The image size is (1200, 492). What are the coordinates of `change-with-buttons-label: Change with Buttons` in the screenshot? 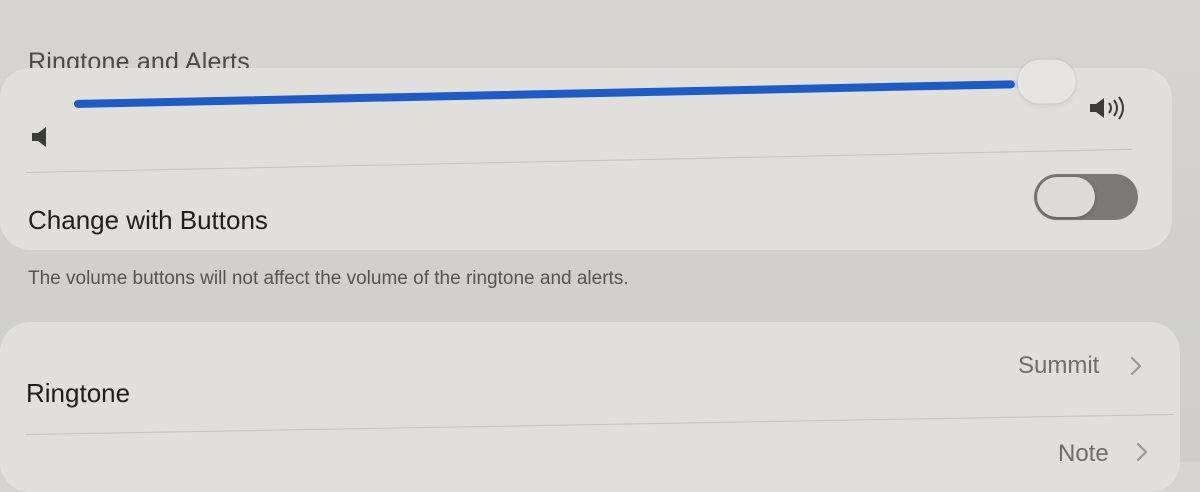 It's located at (148, 220).